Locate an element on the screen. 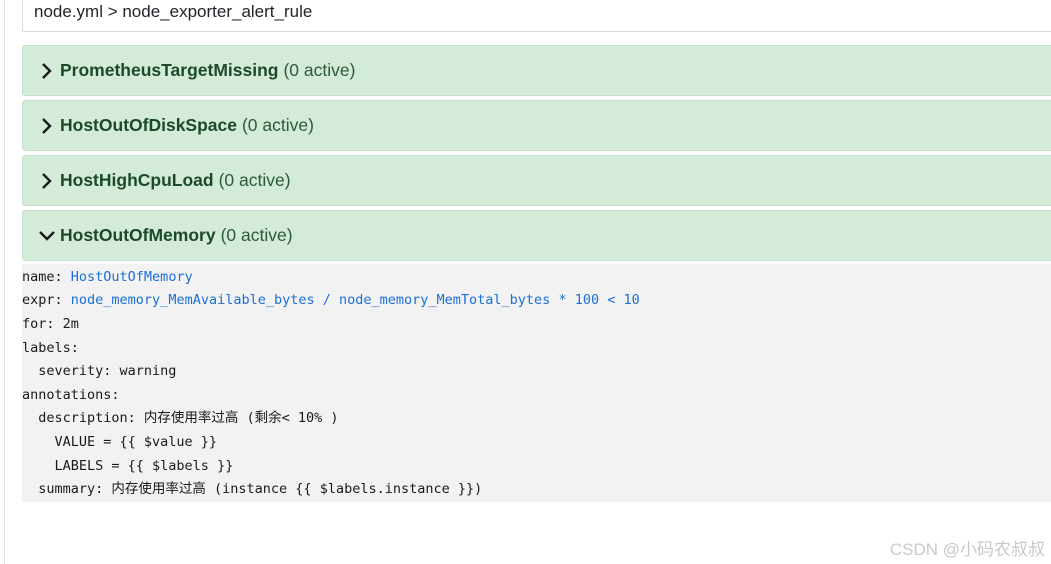 This screenshot has width=1051, height=564. rule-name: HostHighCpuLoad is located at coordinates (137, 180).